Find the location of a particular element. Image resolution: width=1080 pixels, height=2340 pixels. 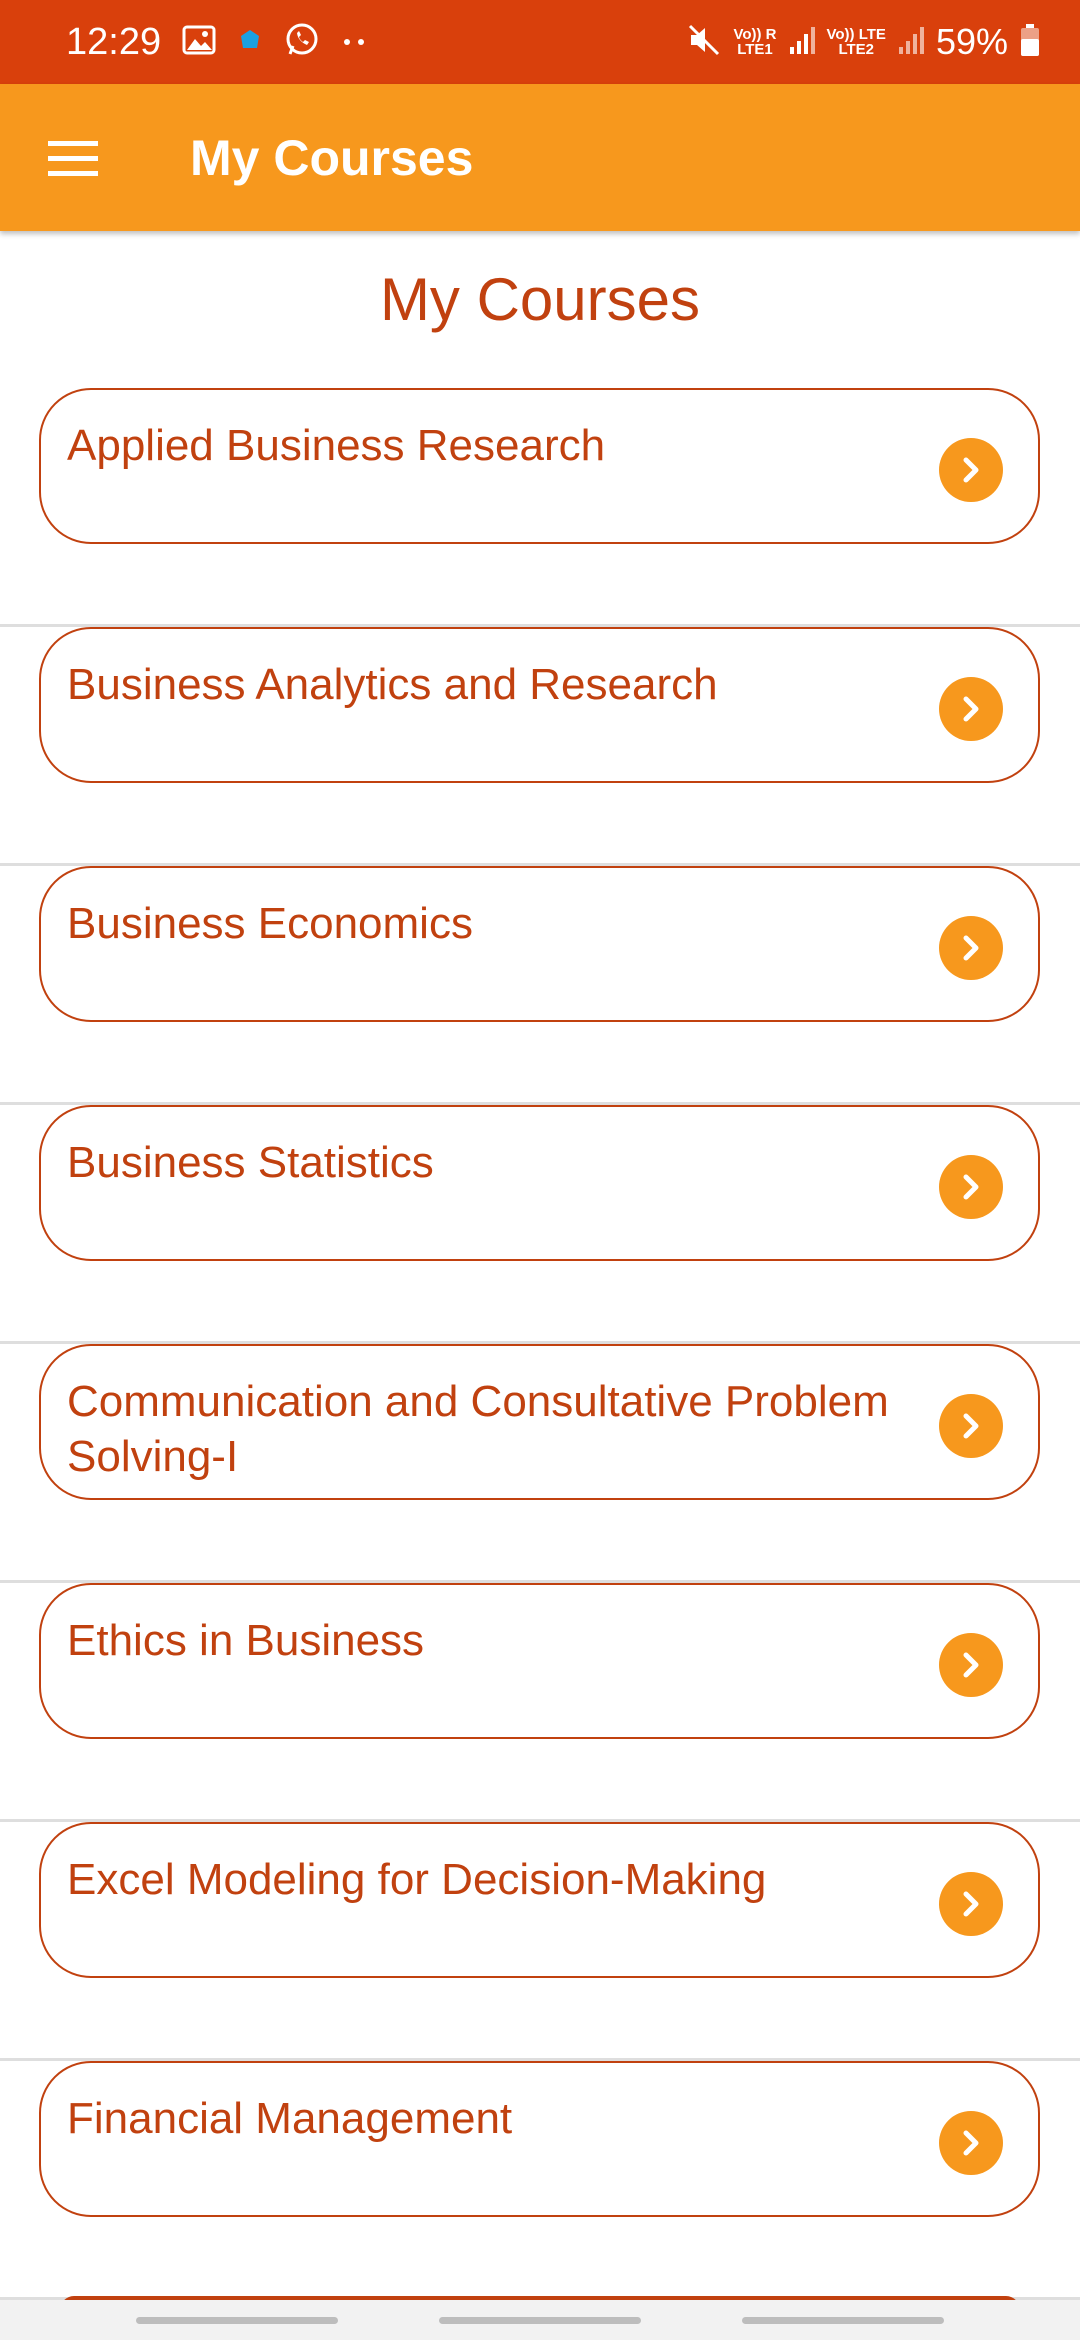

more-dots-icon is located at coordinates (354, 43).